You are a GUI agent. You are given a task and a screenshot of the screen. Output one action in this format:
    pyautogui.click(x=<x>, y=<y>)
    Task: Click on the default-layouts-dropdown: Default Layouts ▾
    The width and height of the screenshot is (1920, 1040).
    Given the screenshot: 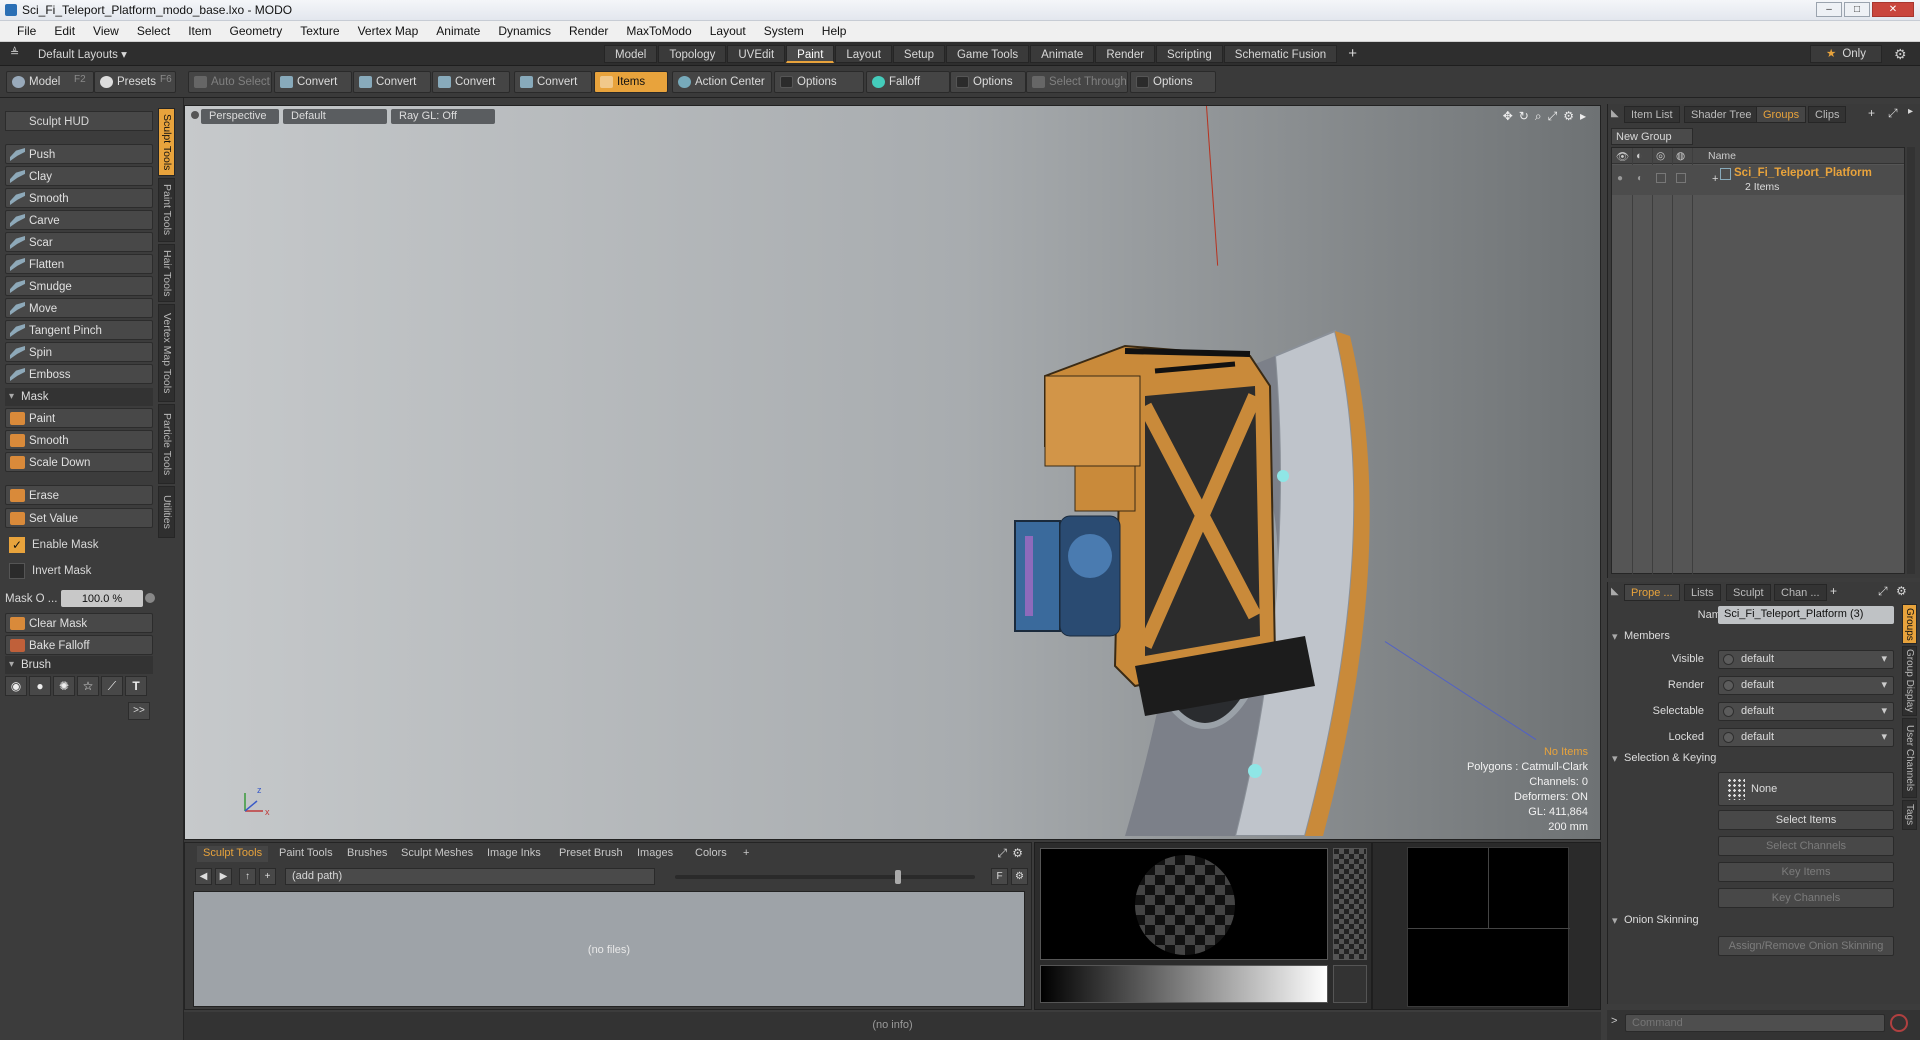 What is the action you would take?
    pyautogui.click(x=82, y=54)
    